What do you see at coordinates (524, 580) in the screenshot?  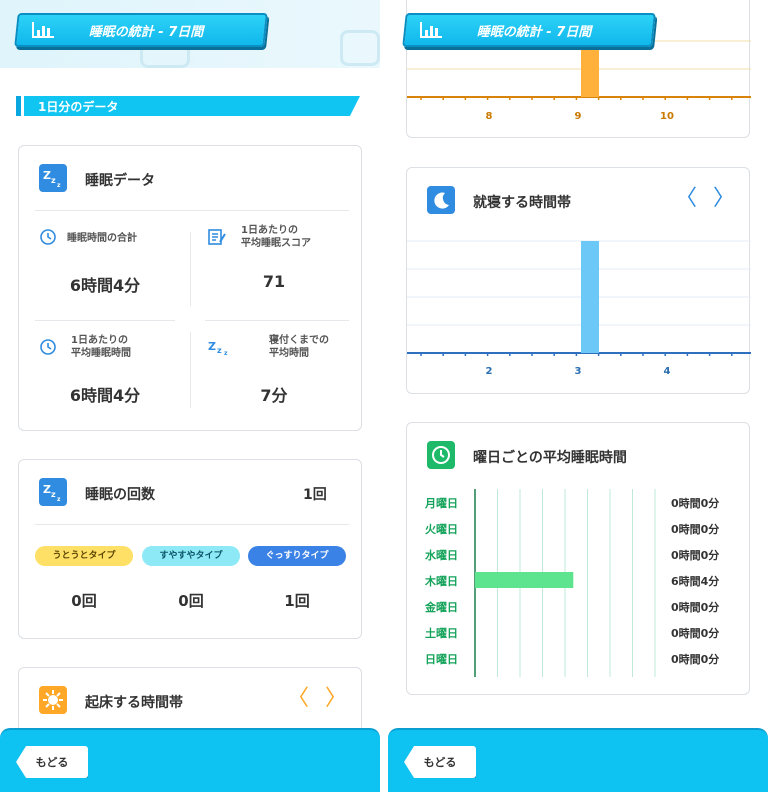 I see `weekday-bar` at bounding box center [524, 580].